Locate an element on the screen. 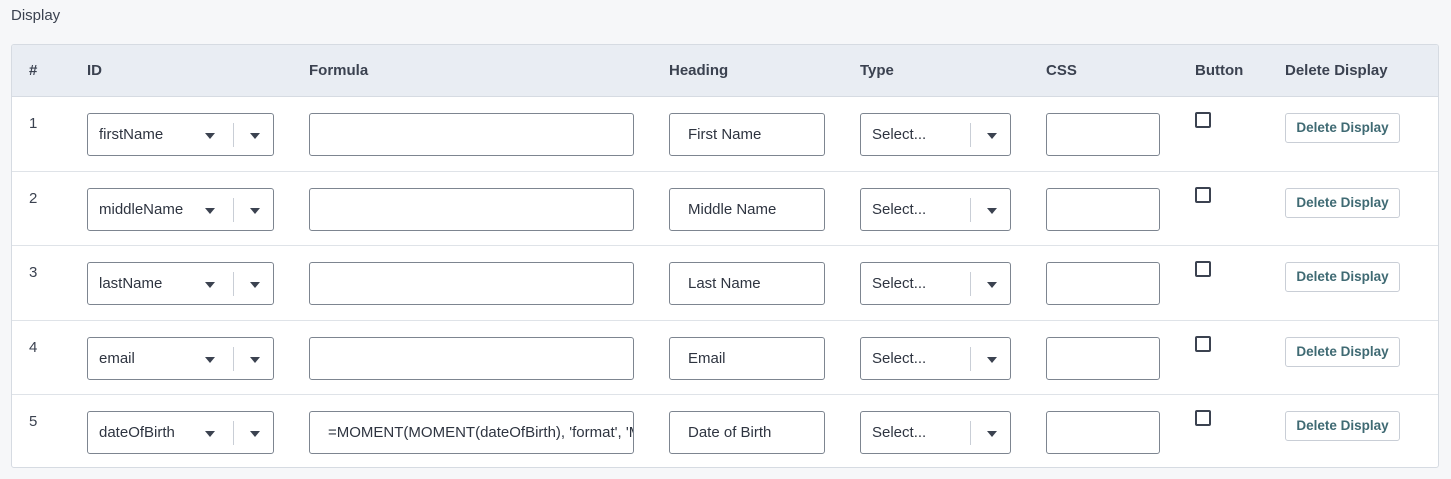 The width and height of the screenshot is (1451, 479). row-number: 4 is located at coordinates (33, 347).